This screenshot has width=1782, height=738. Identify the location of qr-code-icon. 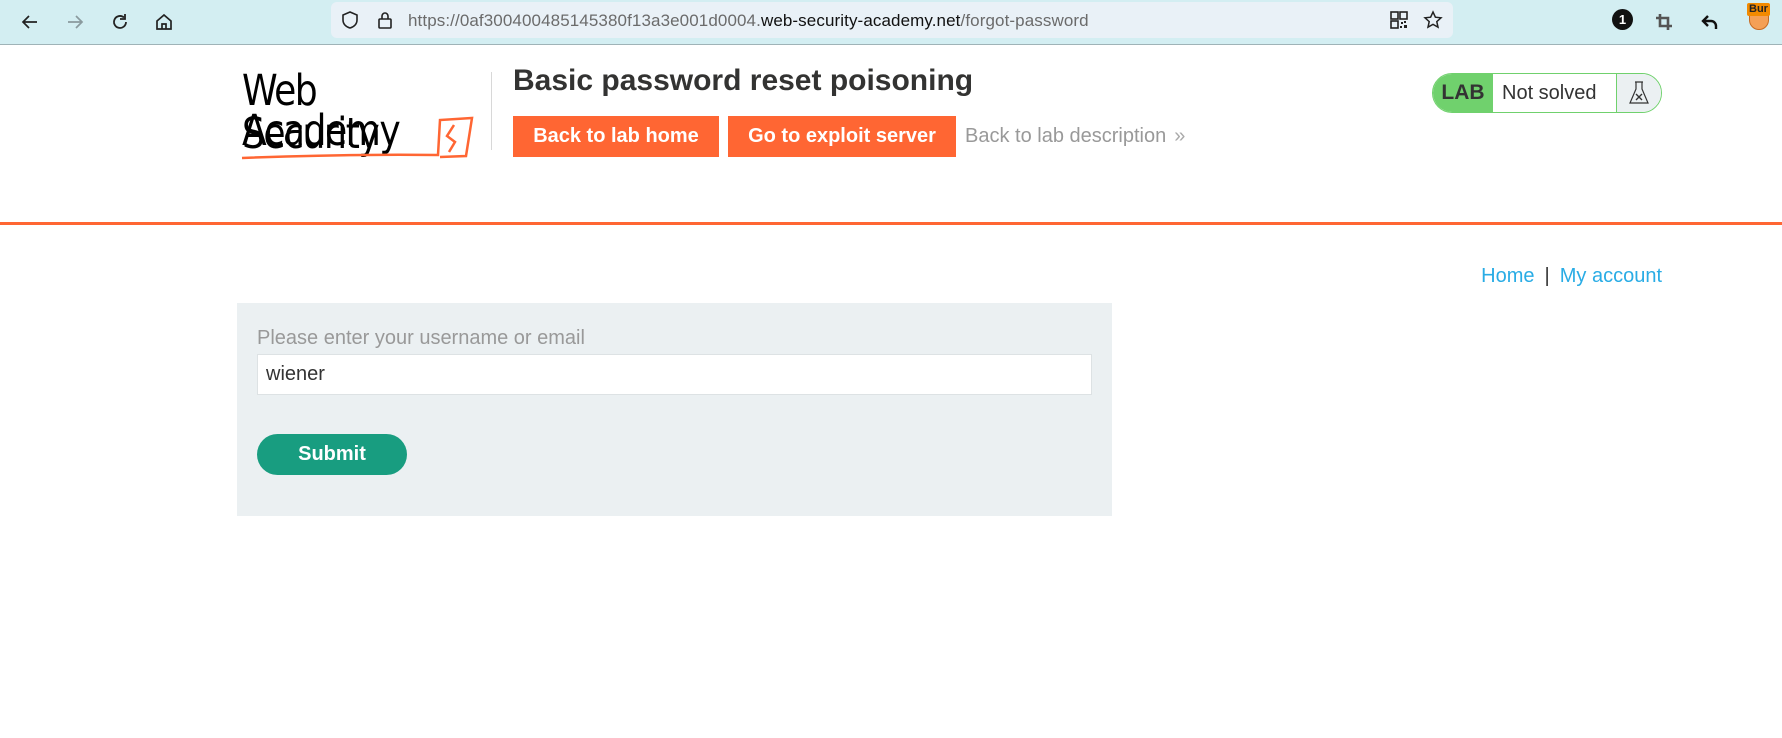
(1399, 20).